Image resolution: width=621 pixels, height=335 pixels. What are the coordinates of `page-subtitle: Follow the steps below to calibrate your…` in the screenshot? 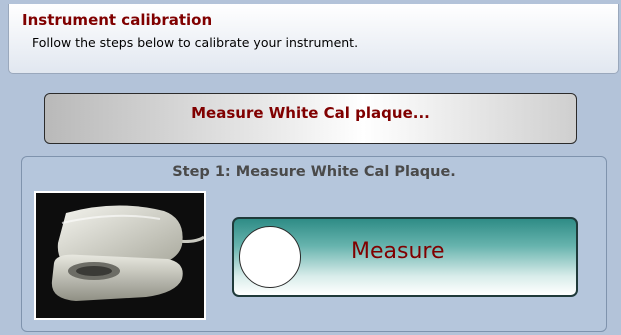 It's located at (195, 42).